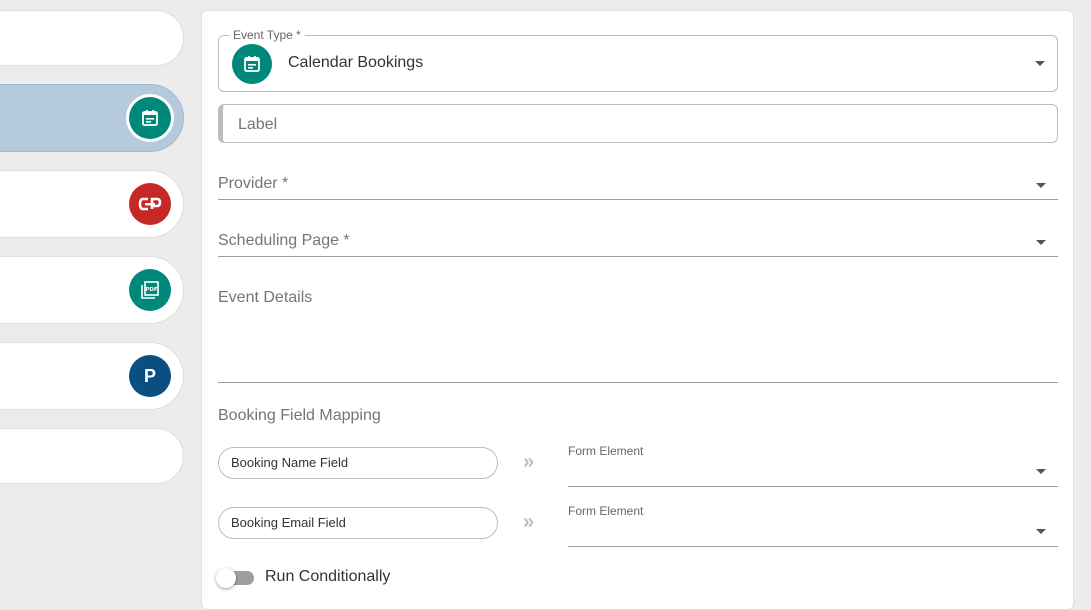  Describe the element at coordinates (356, 62) in the screenshot. I see `event-type-value: Calendar Bookings` at that location.